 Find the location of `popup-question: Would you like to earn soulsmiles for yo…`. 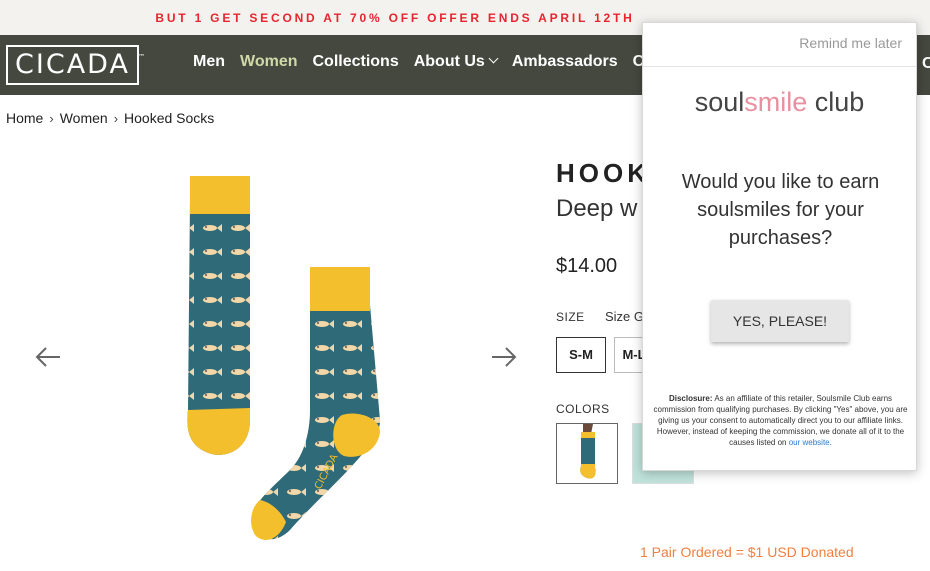

popup-question: Would you like to earn soulsmiles for yo… is located at coordinates (780, 210).